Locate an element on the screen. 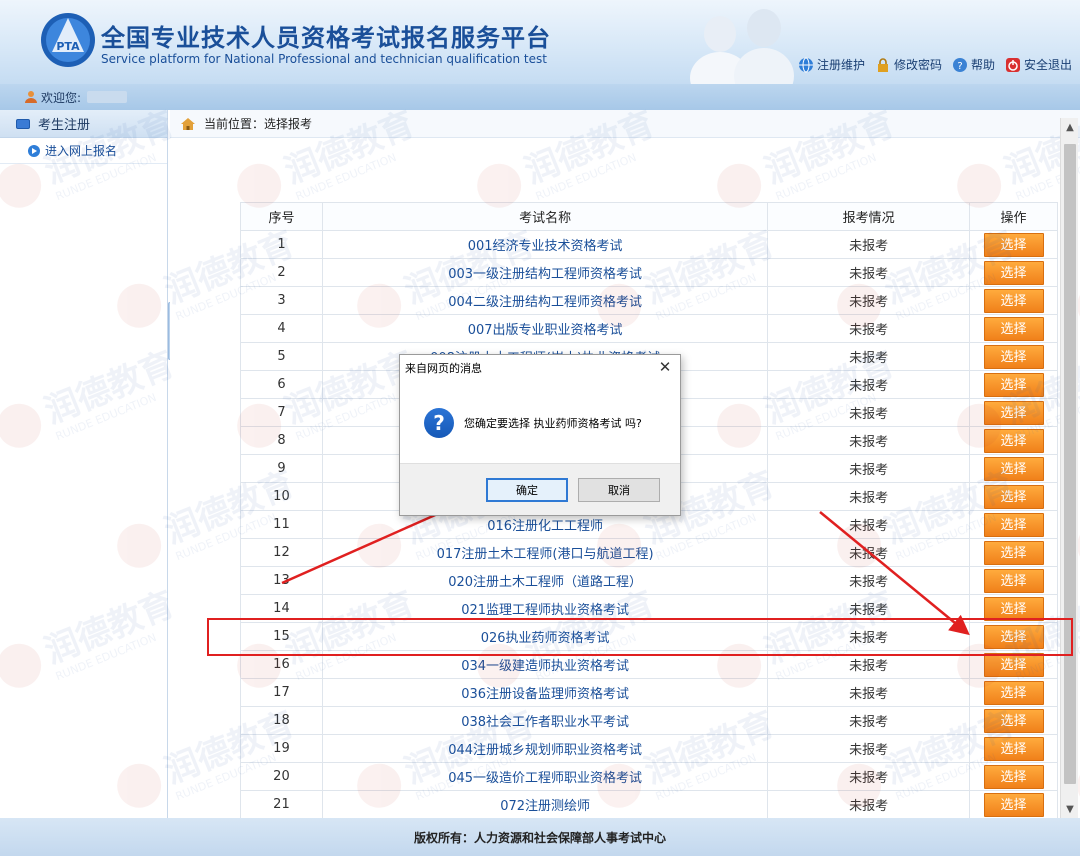  table-row: 19 044注册城乡规划师职业资格考试 未报考 选择 is located at coordinates (649, 748).